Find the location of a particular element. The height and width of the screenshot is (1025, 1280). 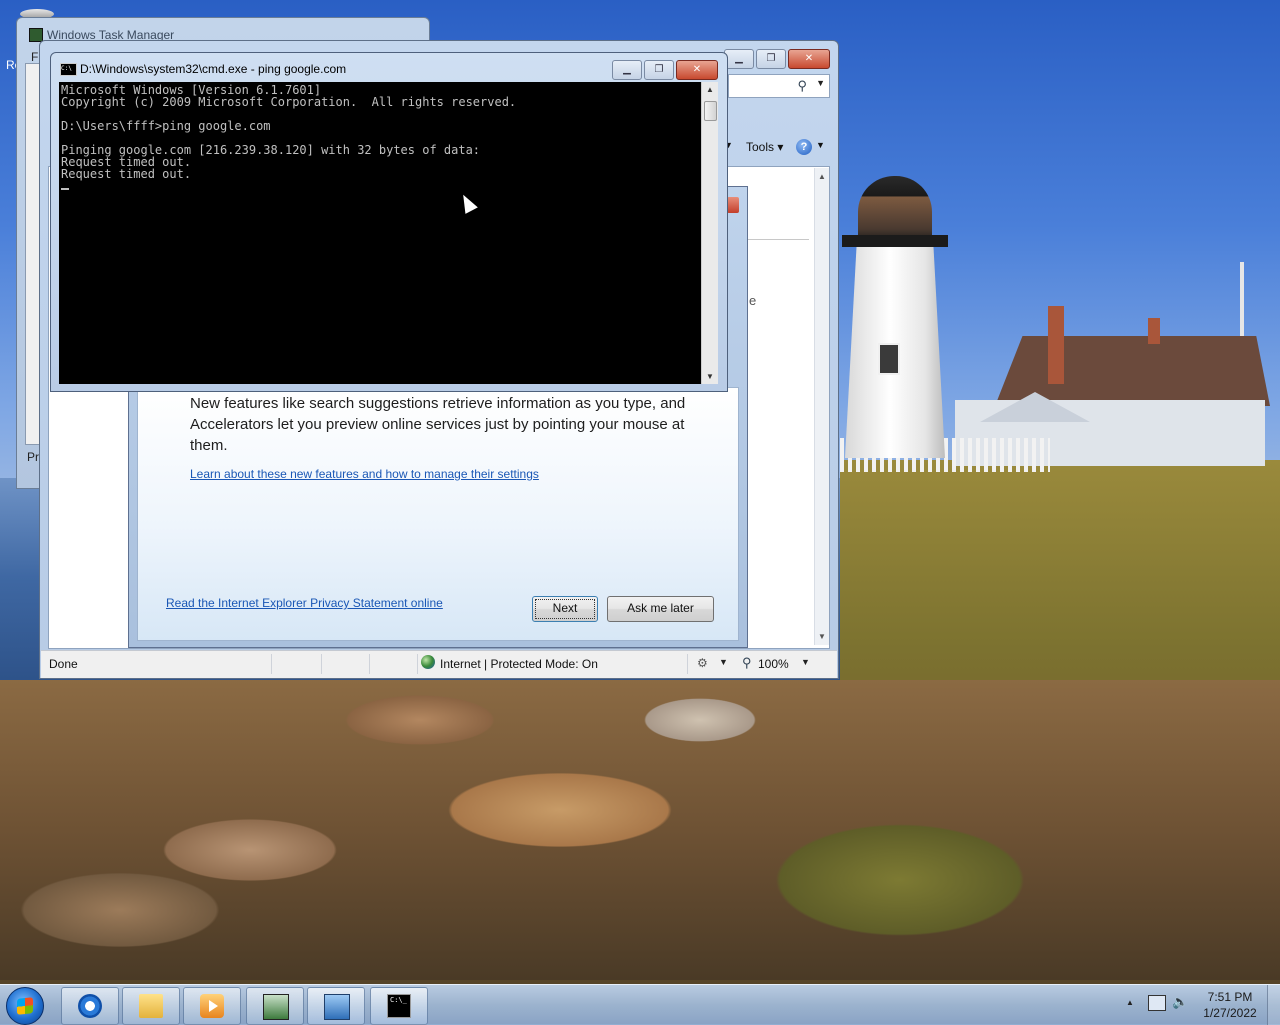

cmd-caption-buttons: ▁ ❐ ✕ is located at coordinates (665, 70).